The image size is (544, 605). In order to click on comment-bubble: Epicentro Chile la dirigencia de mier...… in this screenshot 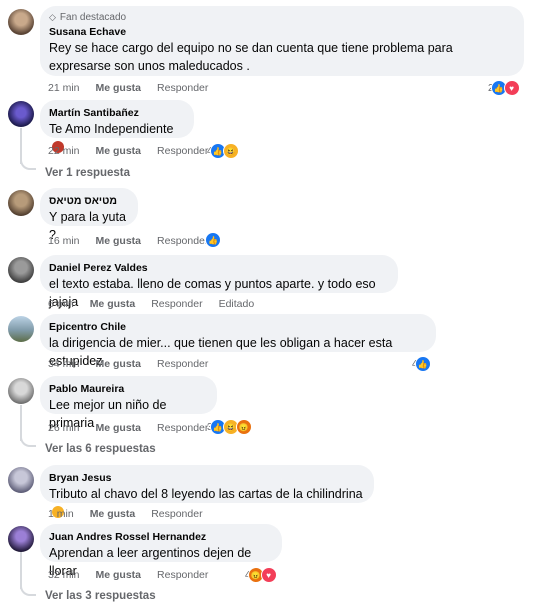, I will do `click(238, 341)`.